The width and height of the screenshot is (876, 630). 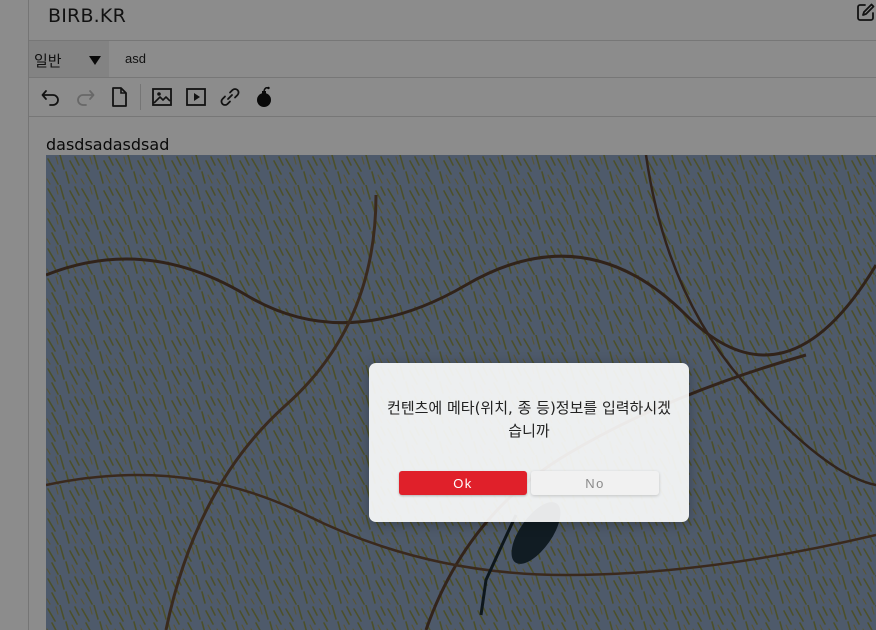 What do you see at coordinates (529, 442) in the screenshot?
I see `meta-info-dialog: 컨텐츠에 메타(위치, 종 등)정보를 입력하시겠습니까 Ok No` at bounding box center [529, 442].